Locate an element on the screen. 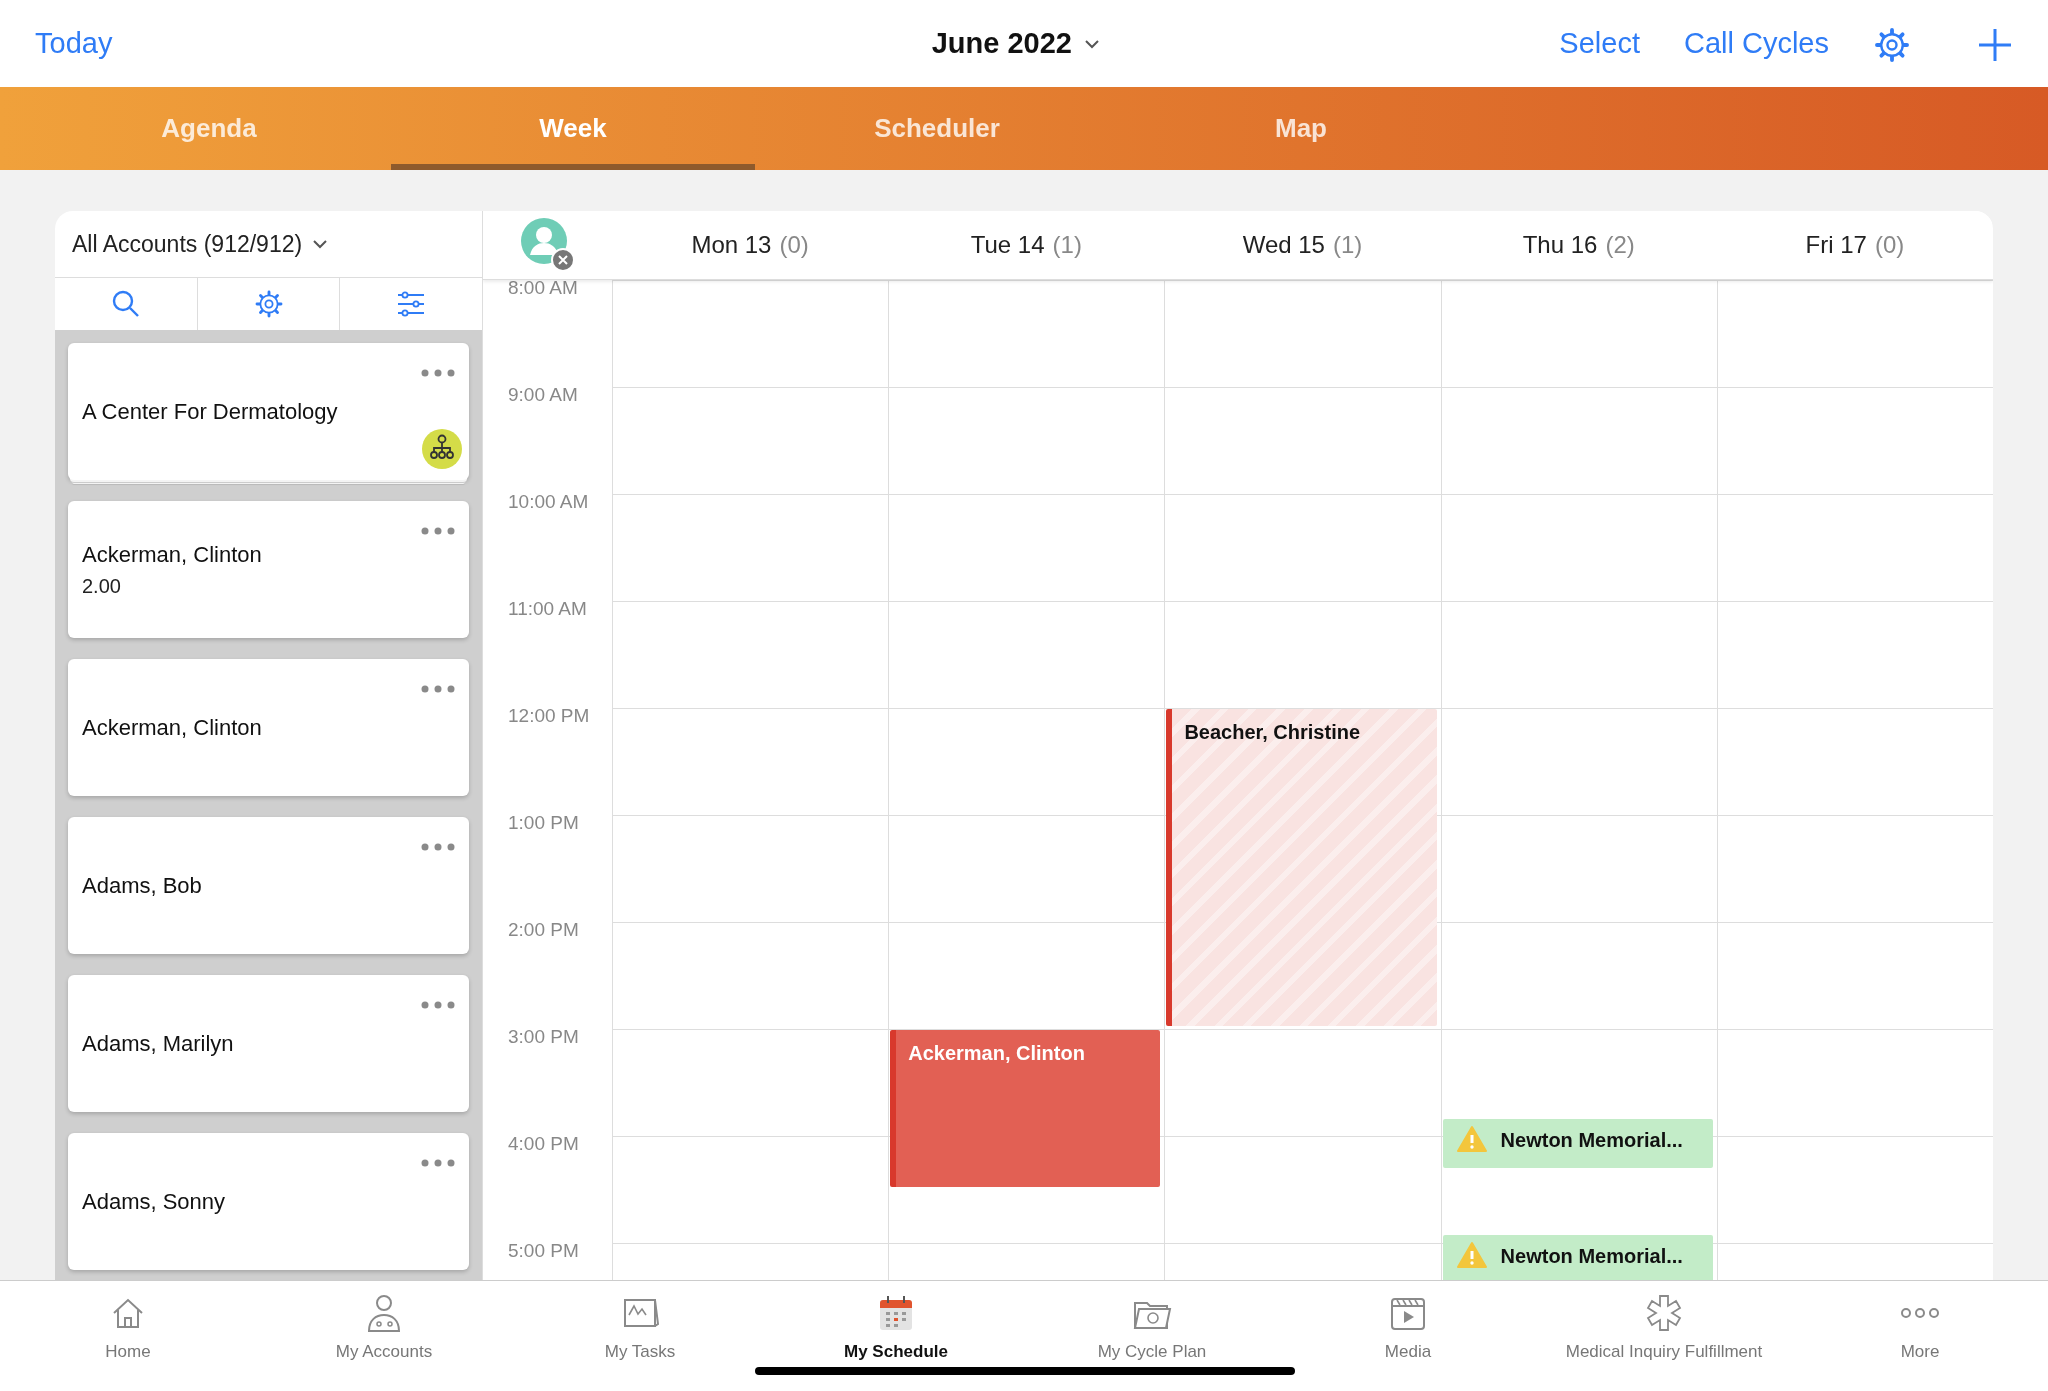 This screenshot has height=1391, width=2048. time-label: 2:00 PM is located at coordinates (544, 930).